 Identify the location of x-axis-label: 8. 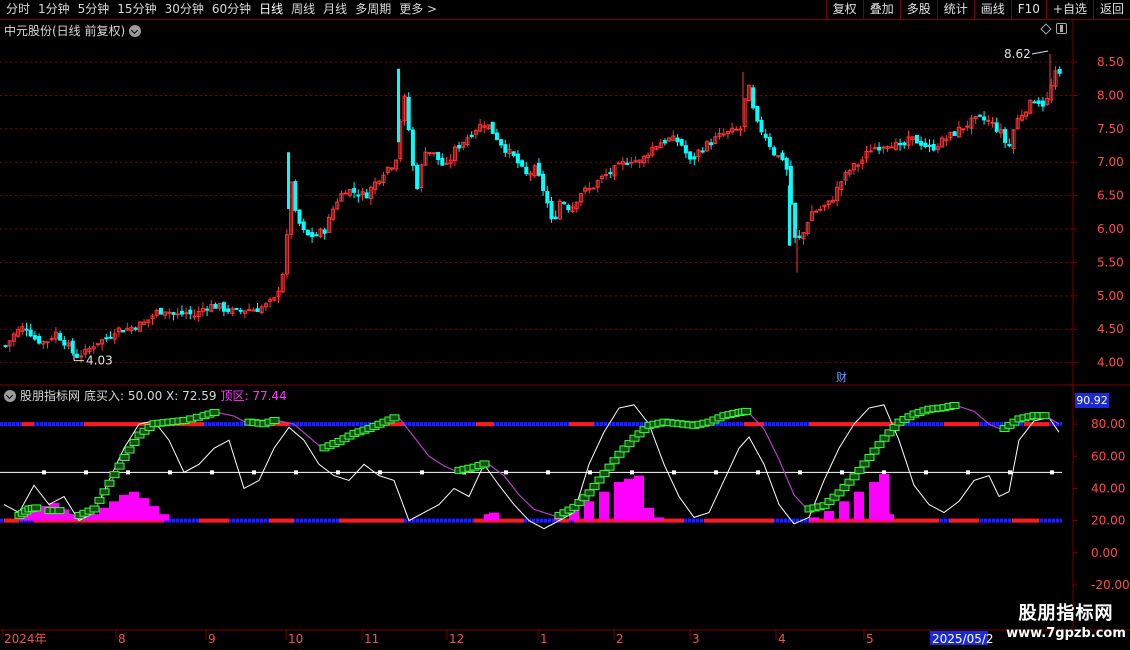
(122, 639).